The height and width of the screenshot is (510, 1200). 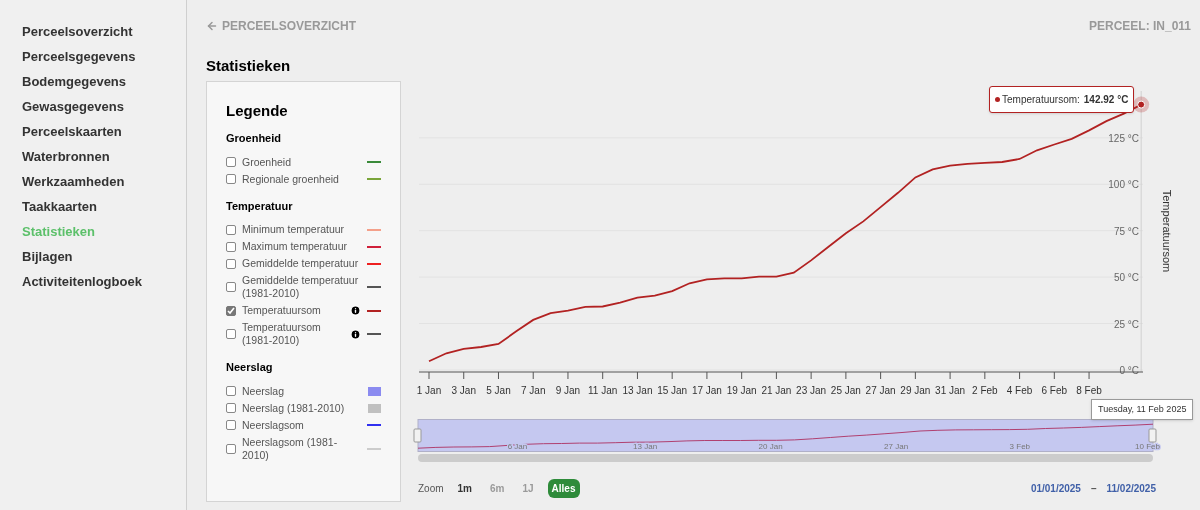 What do you see at coordinates (1020, 446) in the screenshot?
I see `navigator-label: 3 Feb` at bounding box center [1020, 446].